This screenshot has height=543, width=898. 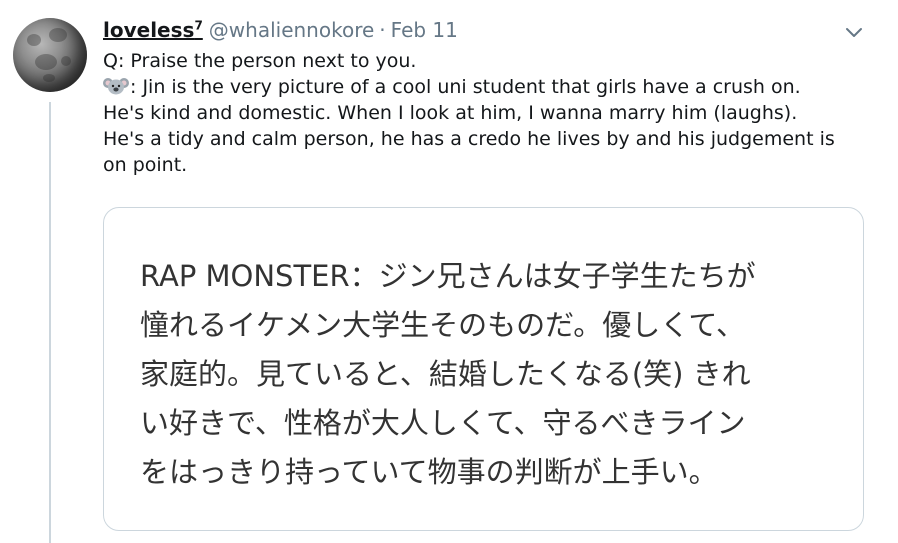 I want to click on display-name-superscript: 7, so click(x=198, y=25).